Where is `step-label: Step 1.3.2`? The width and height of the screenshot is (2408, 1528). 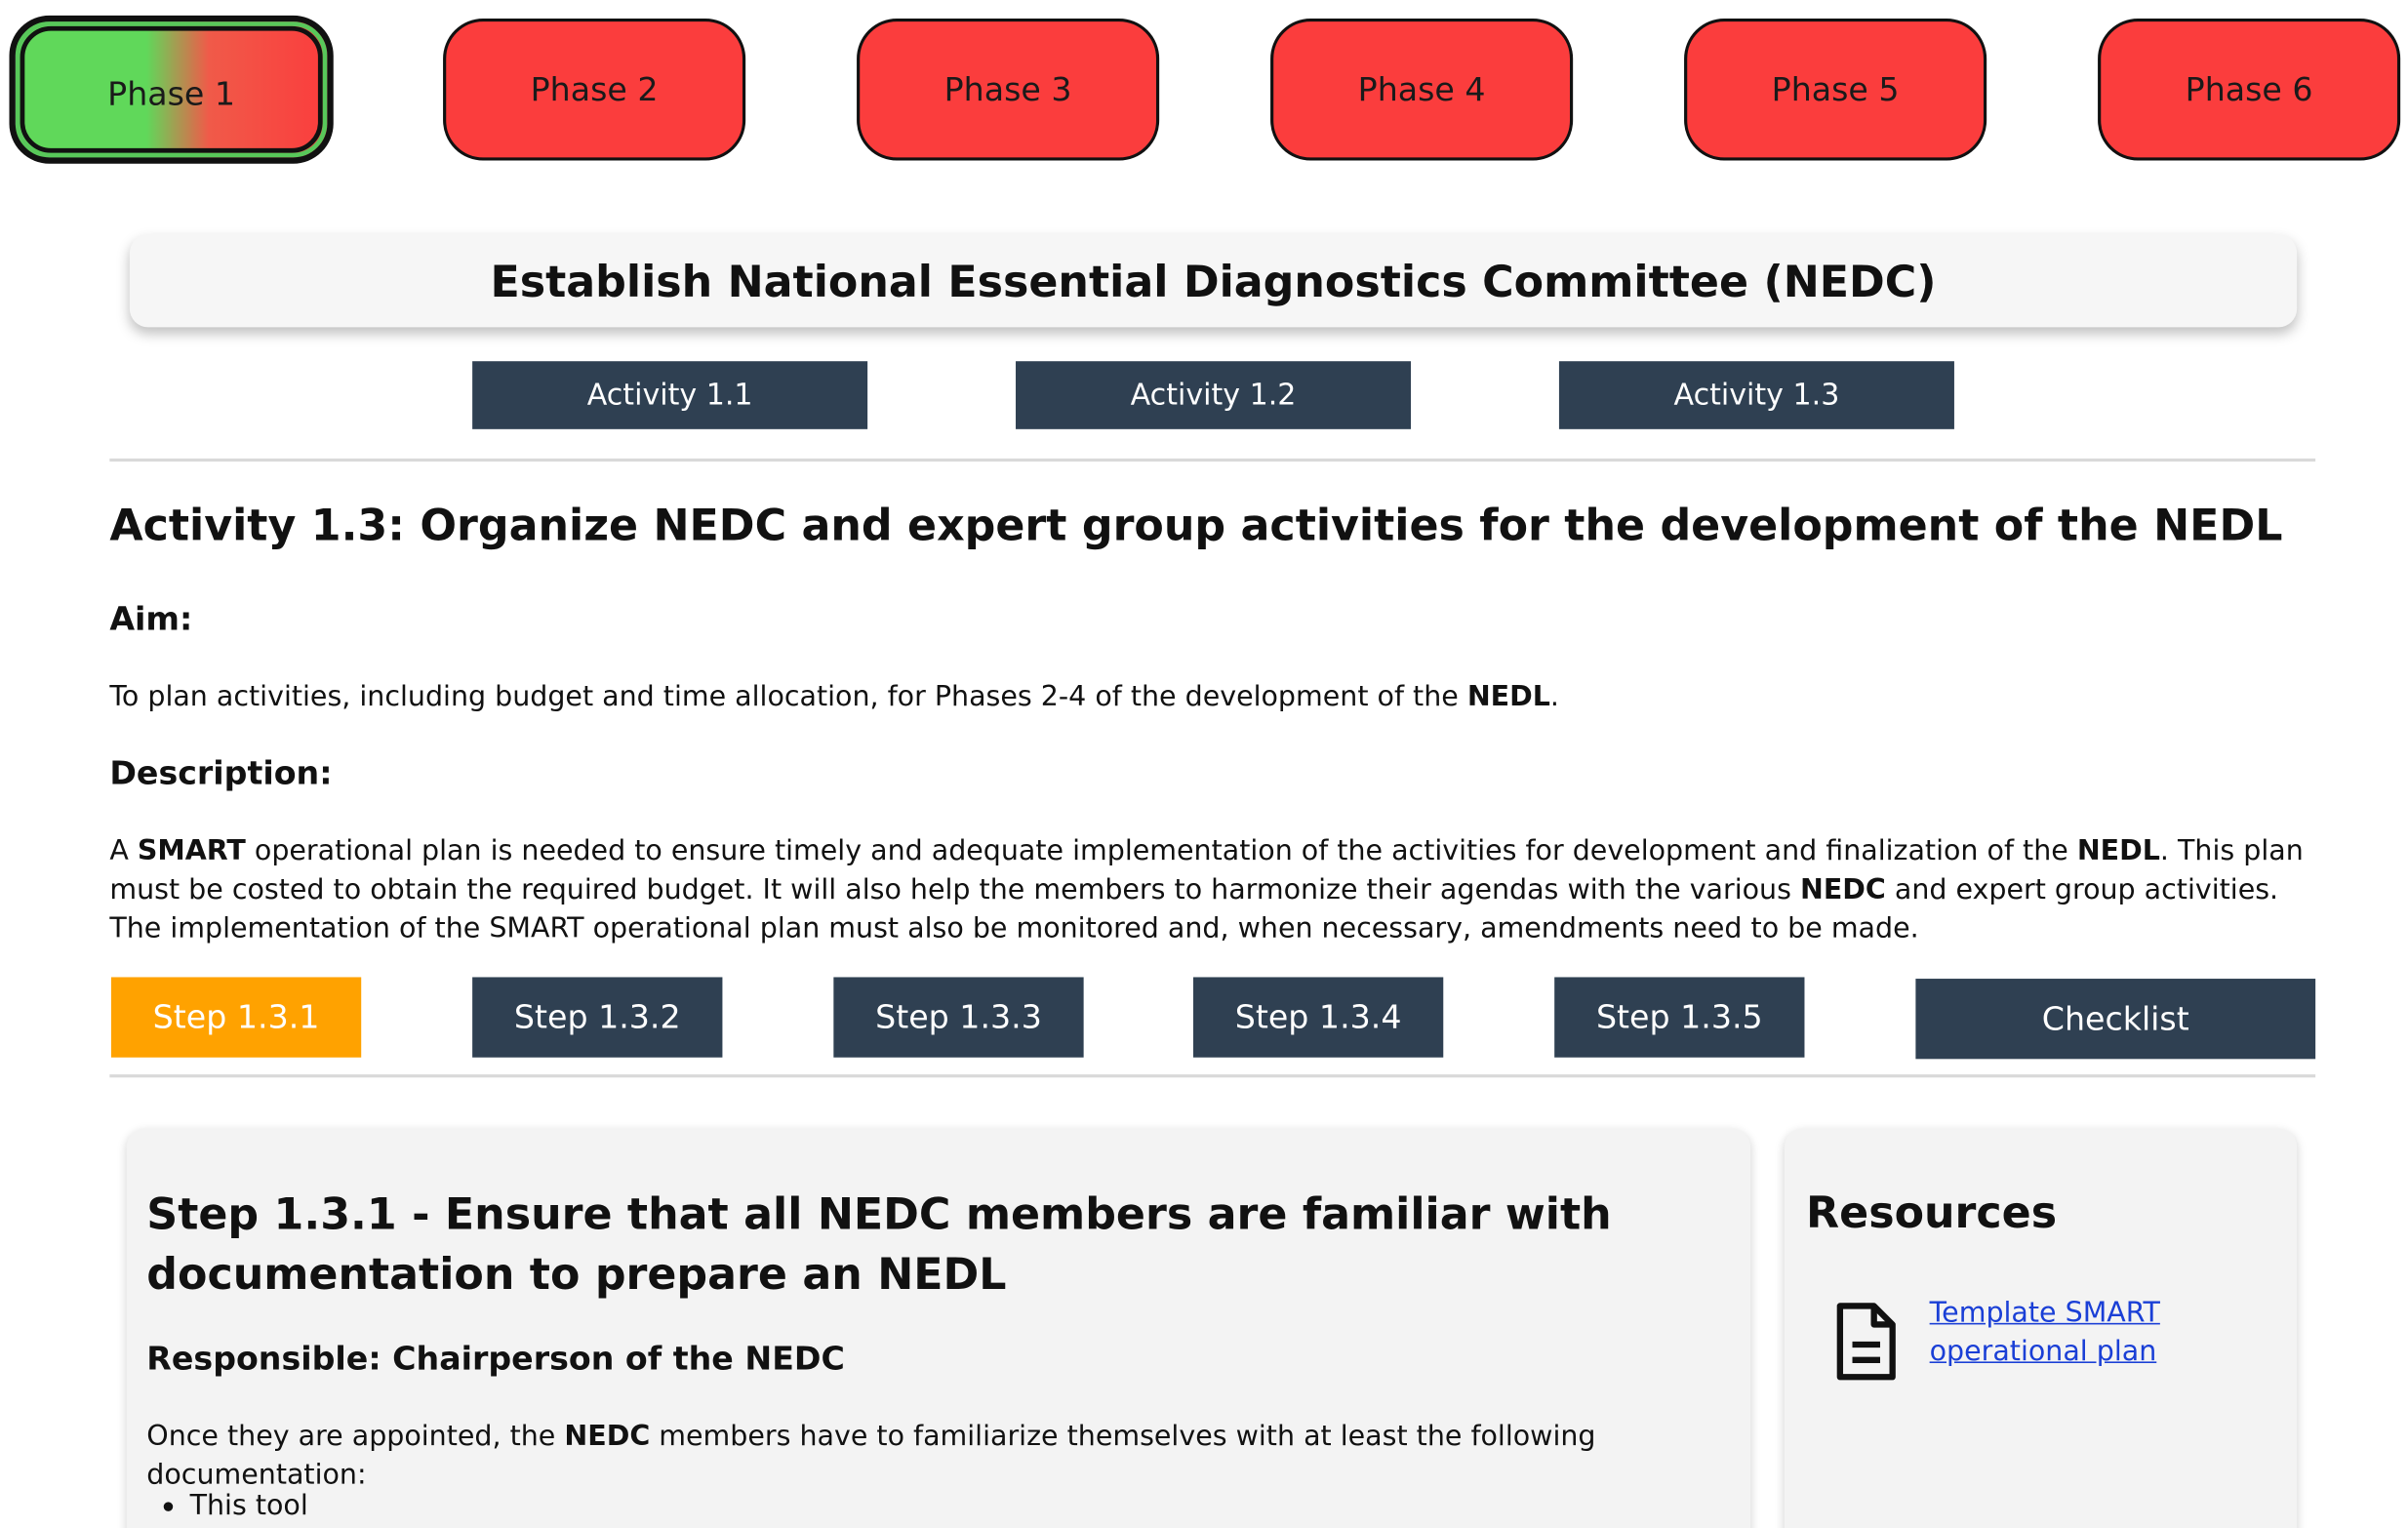 step-label: Step 1.3.2 is located at coordinates (597, 1017).